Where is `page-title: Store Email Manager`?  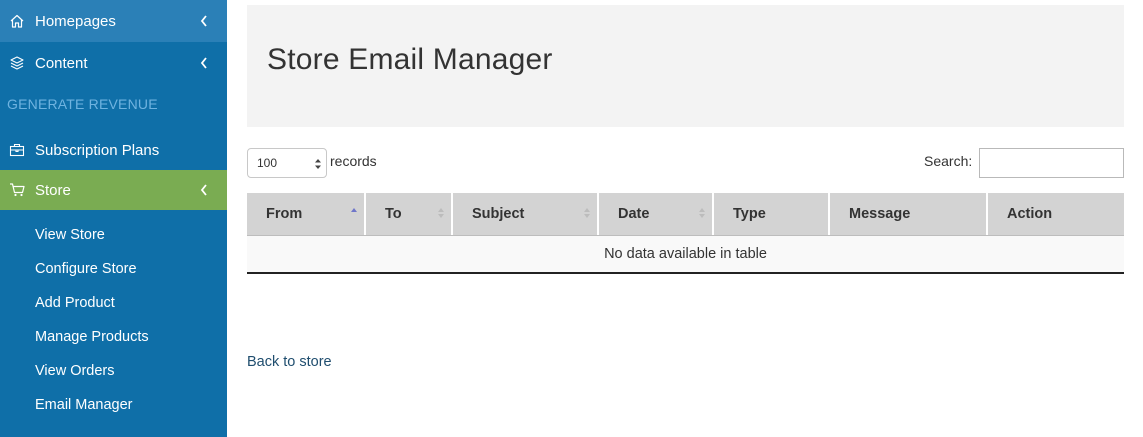
page-title: Store Email Manager is located at coordinates (410, 59).